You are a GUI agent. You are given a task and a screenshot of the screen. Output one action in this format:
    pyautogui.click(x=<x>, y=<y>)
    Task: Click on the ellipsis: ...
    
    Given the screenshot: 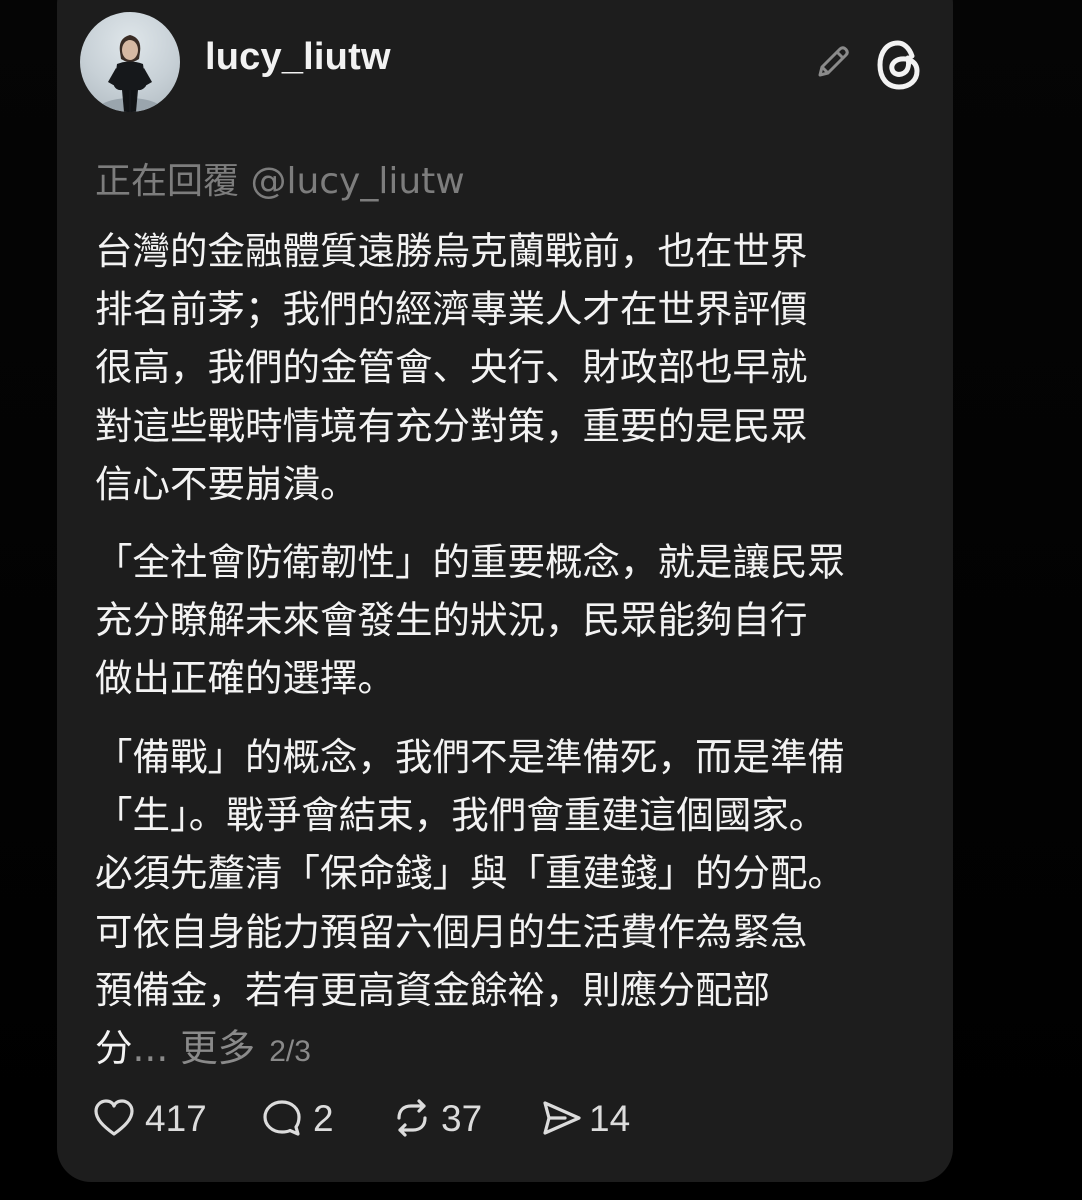 What is the action you would take?
    pyautogui.click(x=150, y=1048)
    